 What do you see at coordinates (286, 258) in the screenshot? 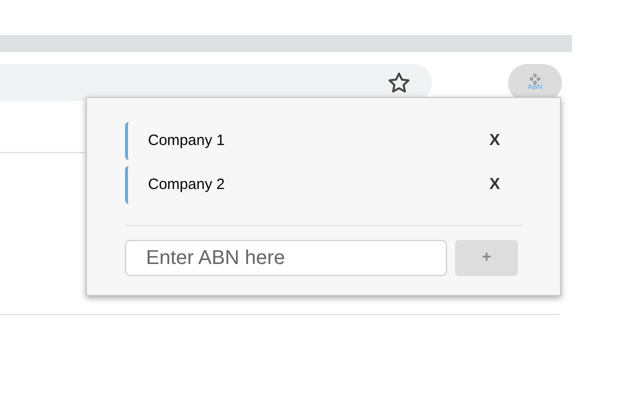
I see `abn-field: Enter ABN here` at bounding box center [286, 258].